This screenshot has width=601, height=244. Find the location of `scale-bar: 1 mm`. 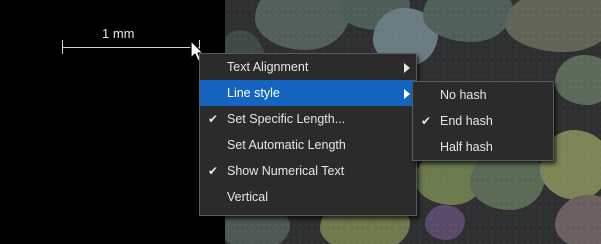

scale-bar: 1 mm is located at coordinates (131, 40).